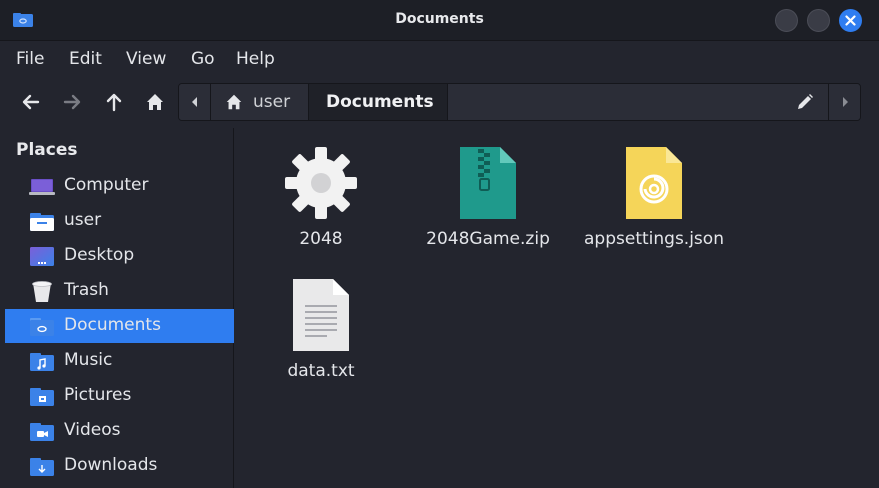 This screenshot has width=879, height=488. Describe the element at coordinates (805, 102) in the screenshot. I see `pencil-edit-icon` at that location.